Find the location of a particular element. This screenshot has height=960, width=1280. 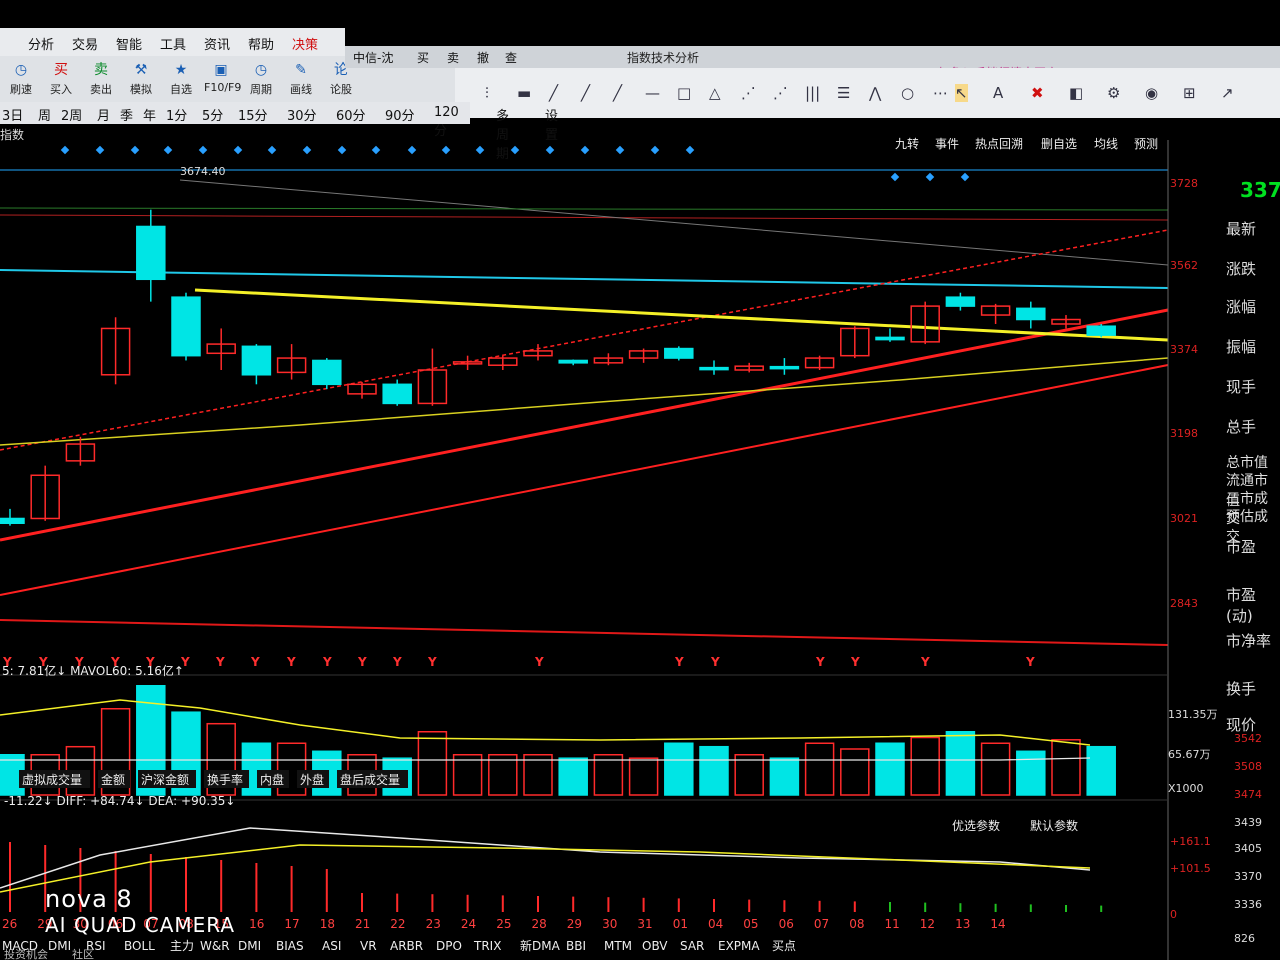

period-7: 5分 is located at coordinates (212, 114).